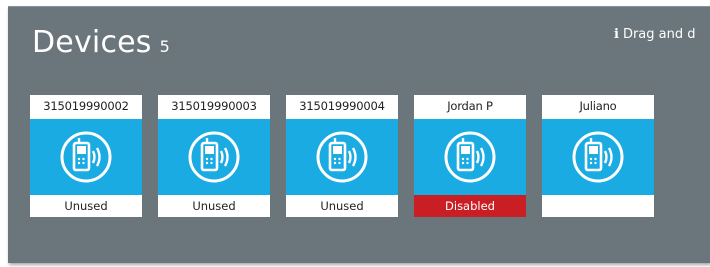 The image size is (710, 267). I want to click on device-status, so click(598, 206).